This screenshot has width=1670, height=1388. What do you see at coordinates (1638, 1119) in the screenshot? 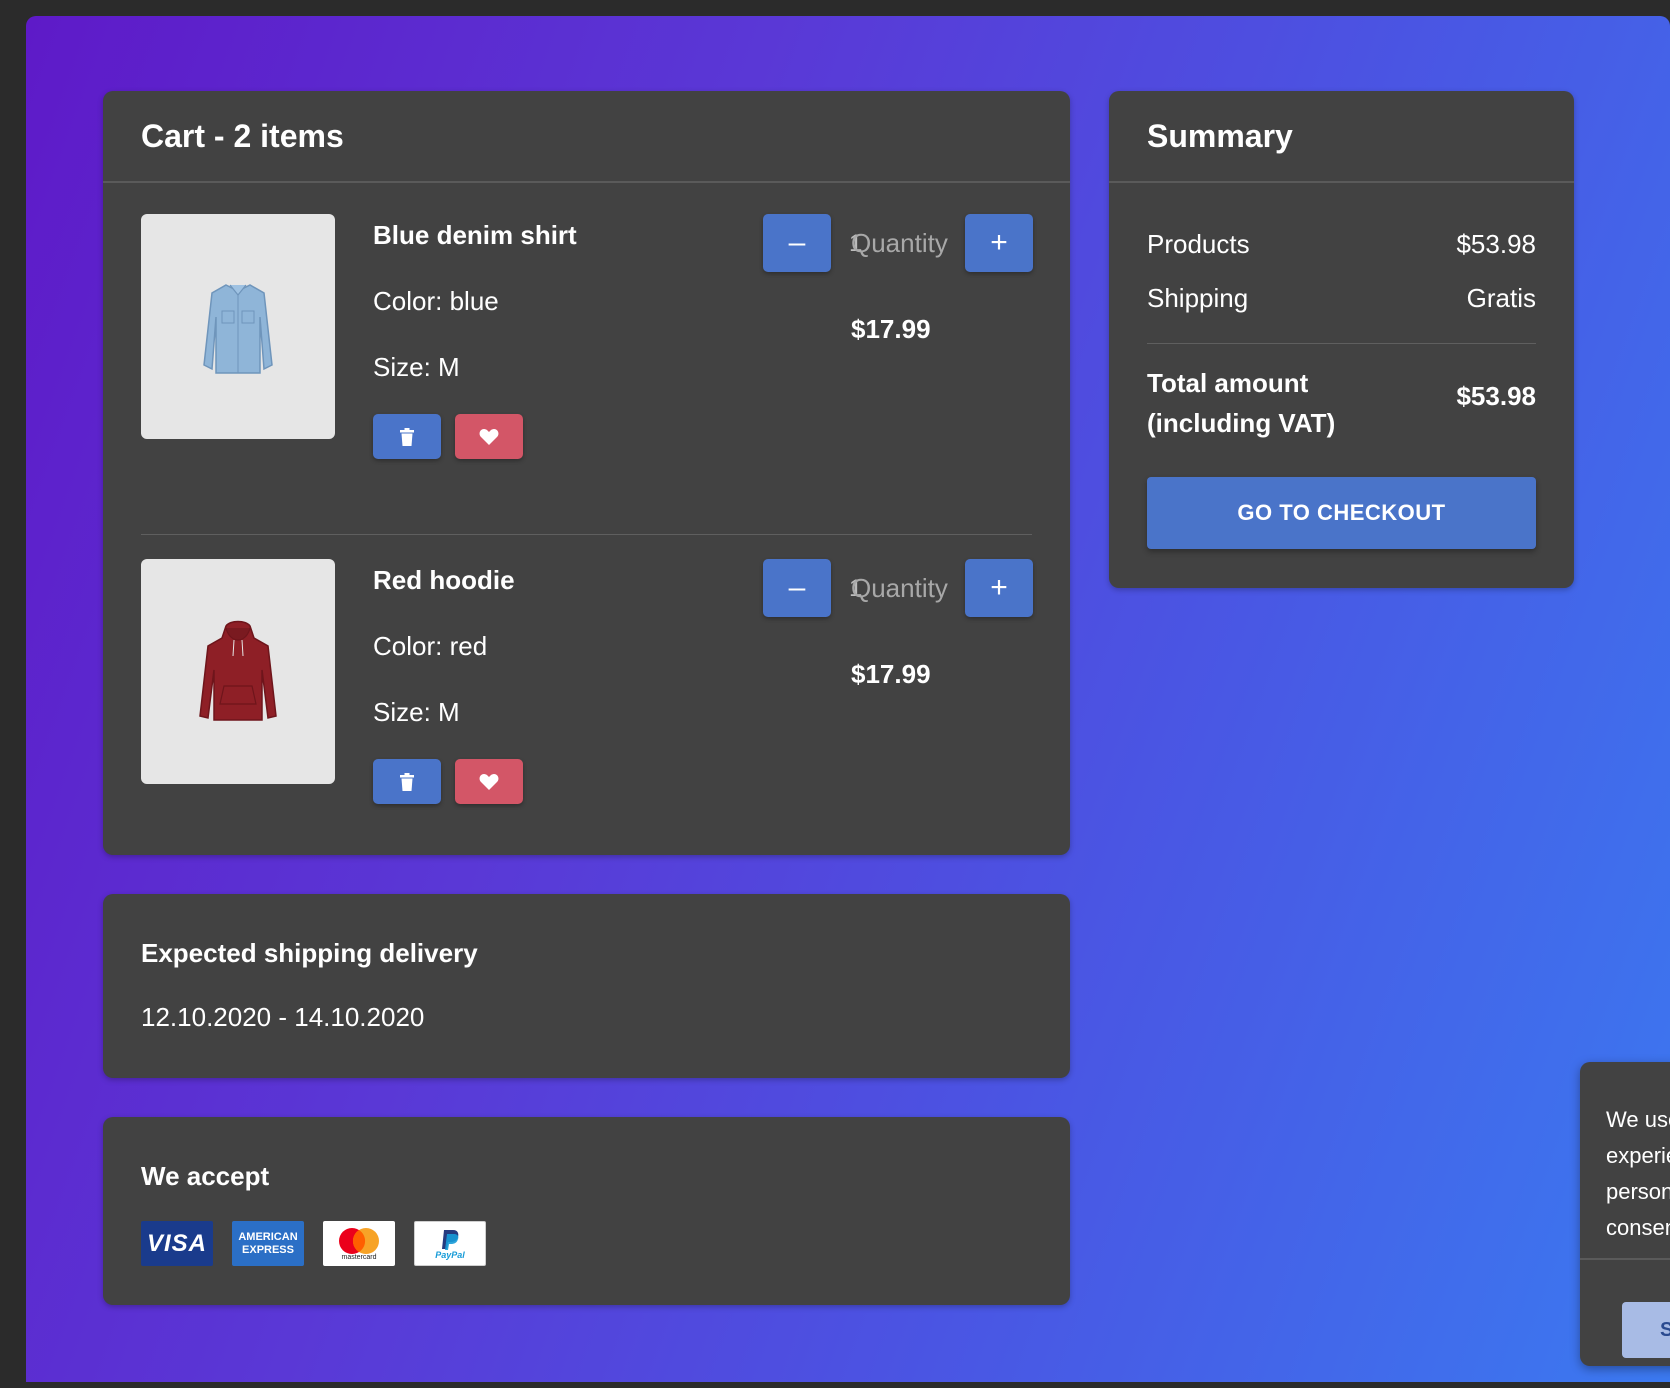
I see `cookie-line: We use` at bounding box center [1638, 1119].